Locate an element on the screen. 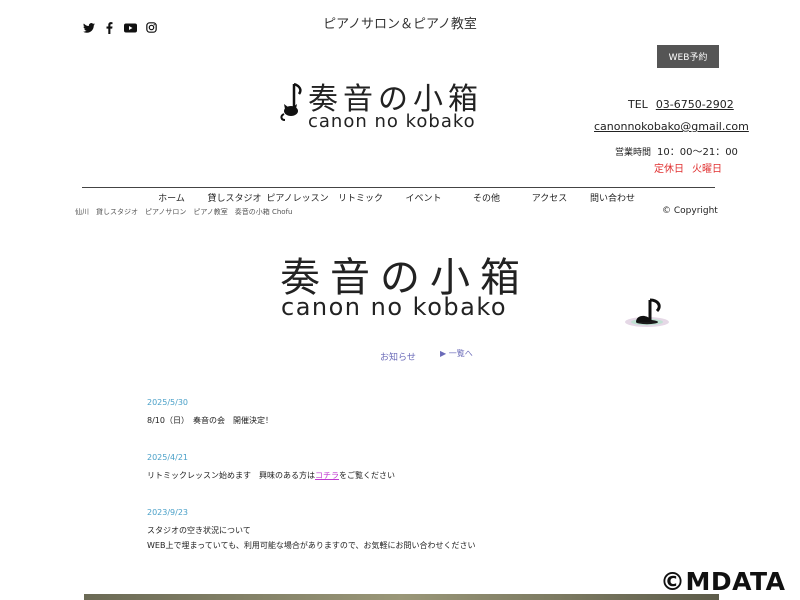 The height and width of the screenshot is (600, 800). news-item: リトミックレッスン始めます 興味のある方はコチラをご覧ください is located at coordinates (271, 476).